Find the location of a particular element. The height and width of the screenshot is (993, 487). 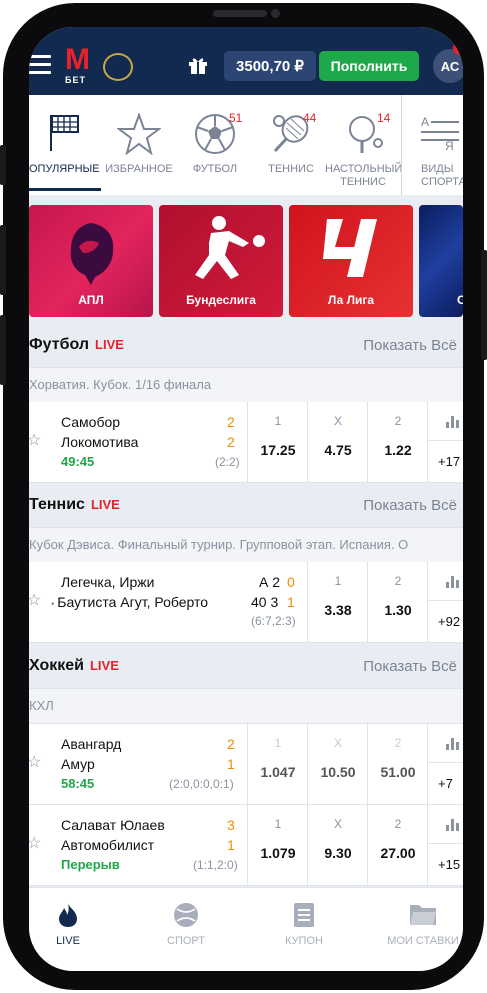

tournament-header: Хорватия. Кубок. 1/16 финала is located at coordinates (246, 385).